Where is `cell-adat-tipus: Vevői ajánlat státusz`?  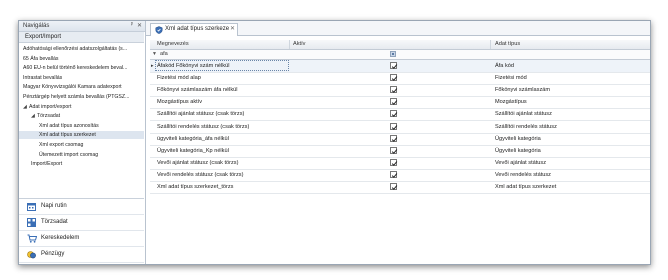 cell-adat-tipus: Vevői ajánlat státusz is located at coordinates (520, 163).